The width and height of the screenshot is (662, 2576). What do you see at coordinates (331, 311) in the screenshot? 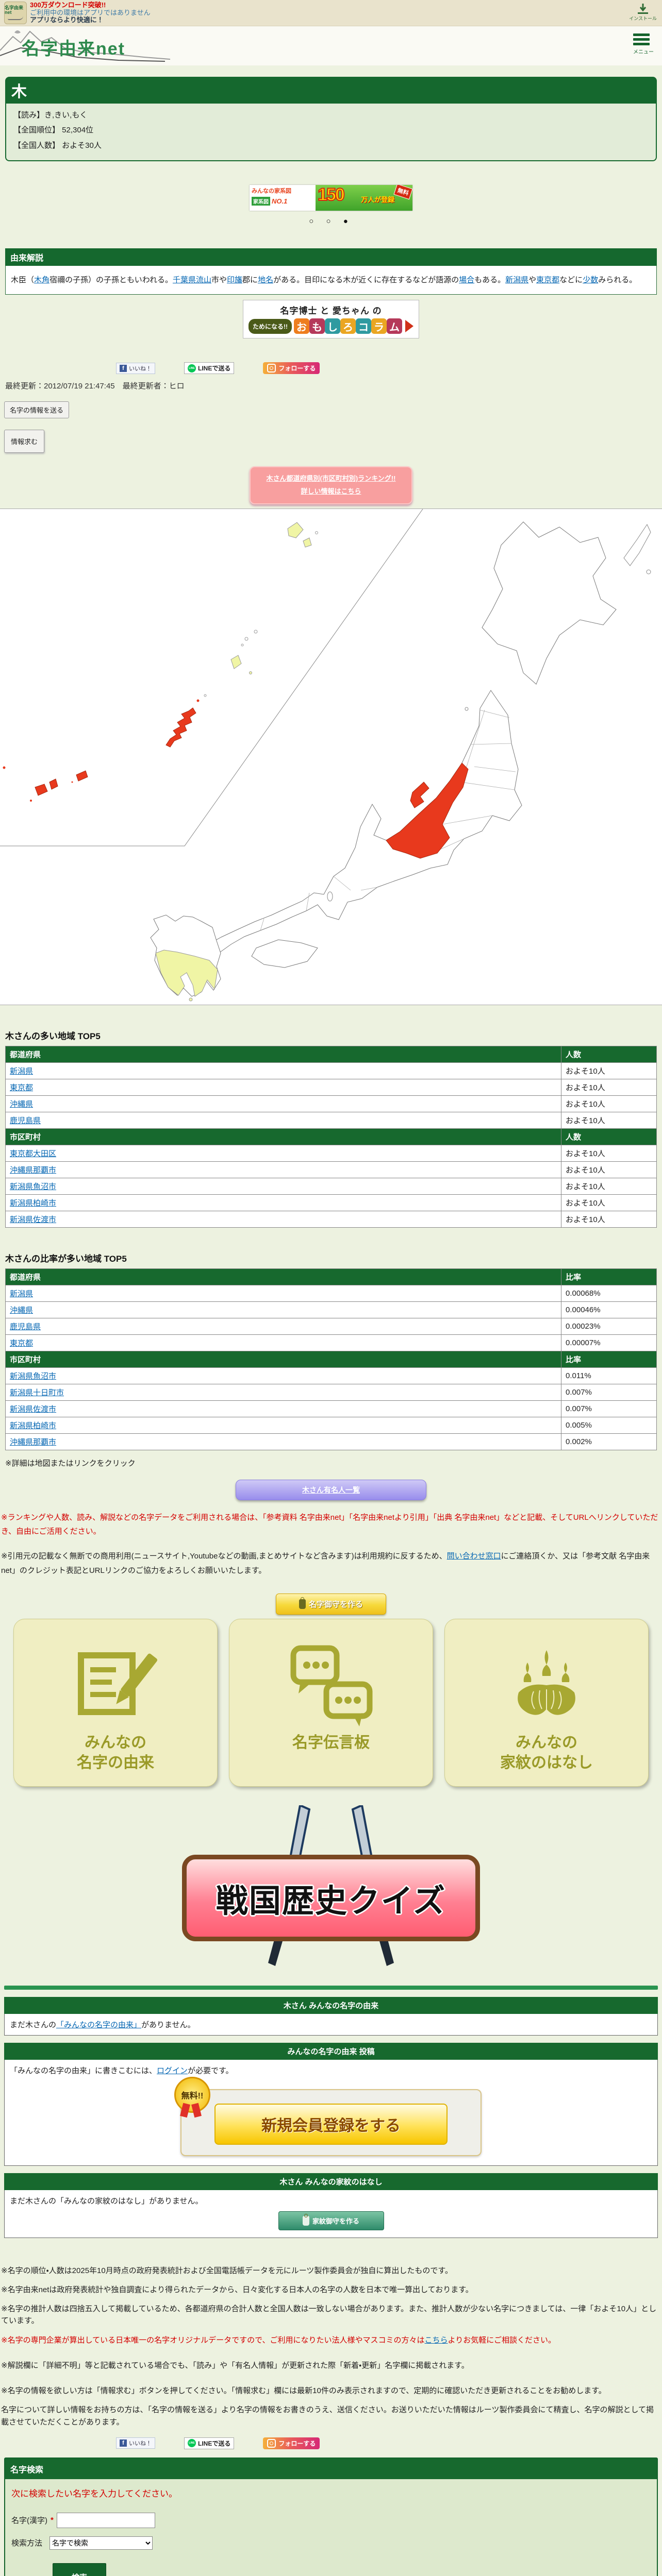
I see `column-banner-title: 名字博士 と 愛ちゃん の` at bounding box center [331, 311].